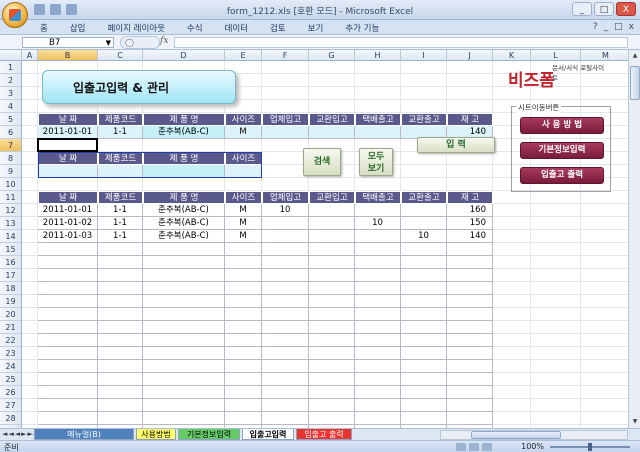  I want to click on input-button: 입 력, so click(456, 145).